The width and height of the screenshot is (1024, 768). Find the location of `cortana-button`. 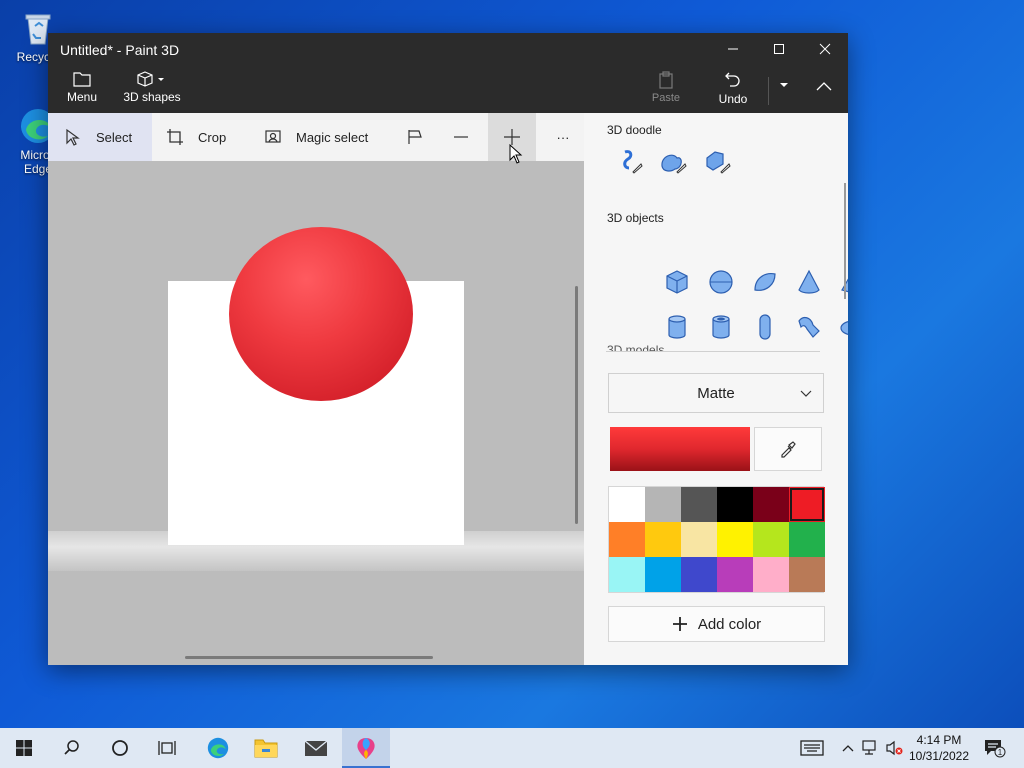

cortana-button is located at coordinates (120, 748).